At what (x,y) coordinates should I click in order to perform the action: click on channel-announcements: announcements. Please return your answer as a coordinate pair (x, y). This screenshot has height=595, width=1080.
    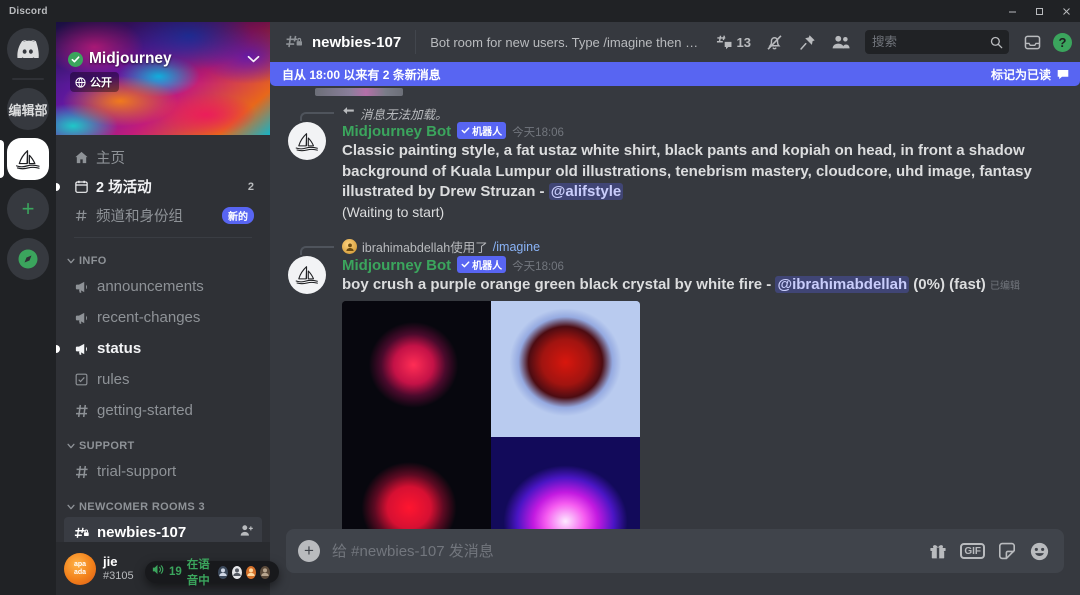
    Looking at the image, I should click on (163, 286).